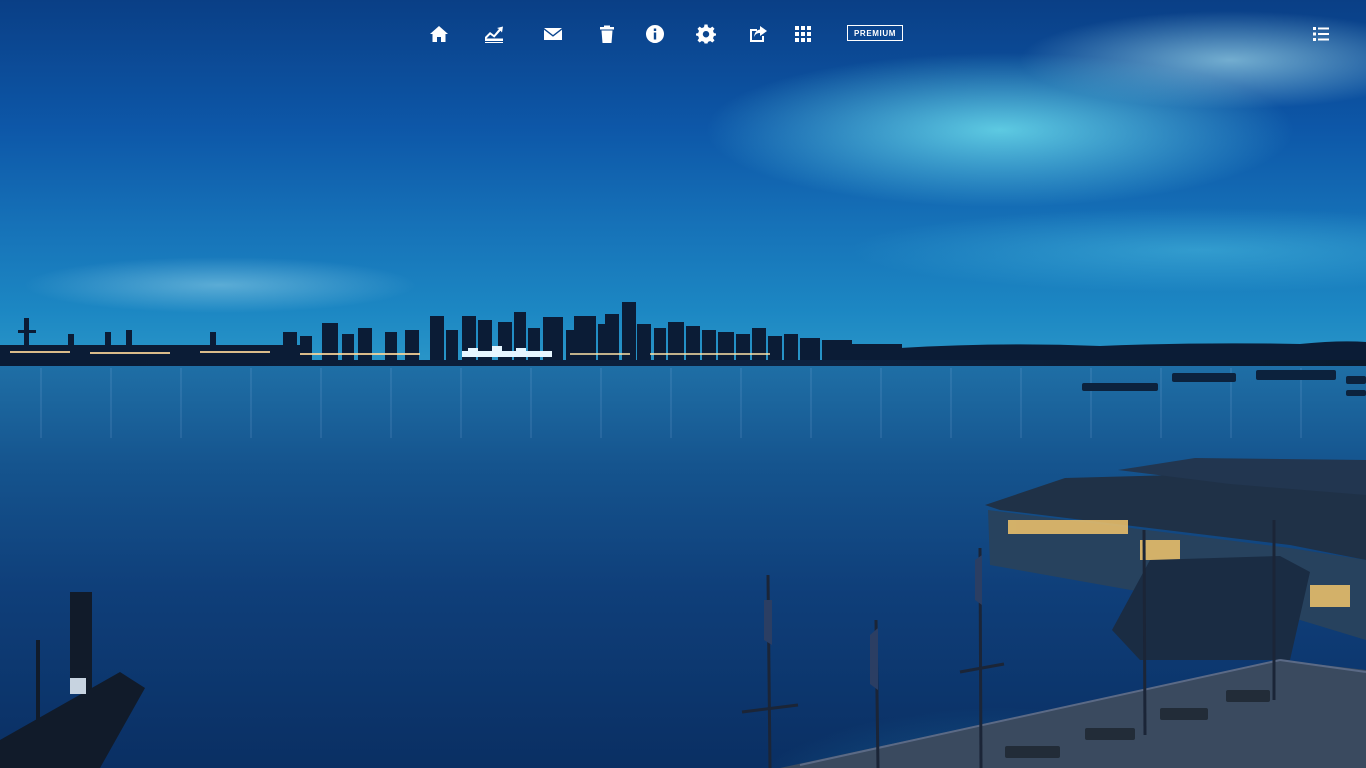 This screenshot has height=768, width=1366. I want to click on home-icon, so click(439, 34).